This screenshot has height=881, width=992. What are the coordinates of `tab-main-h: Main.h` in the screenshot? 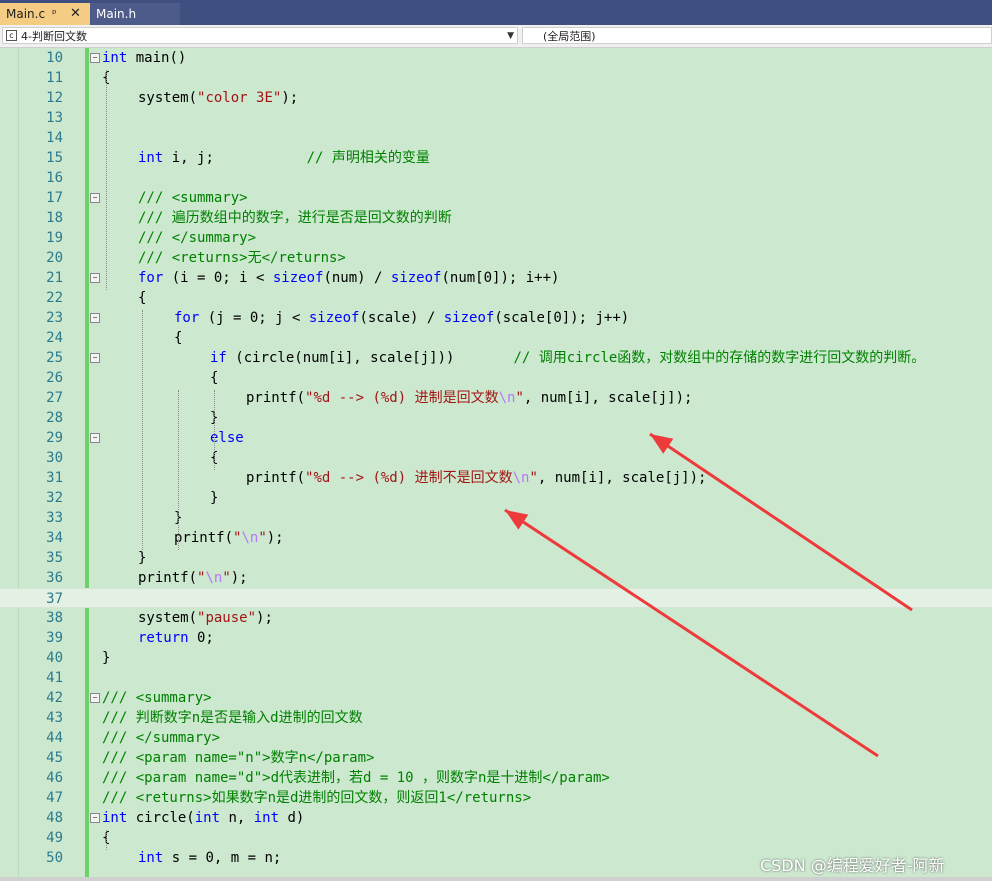 It's located at (135, 14).